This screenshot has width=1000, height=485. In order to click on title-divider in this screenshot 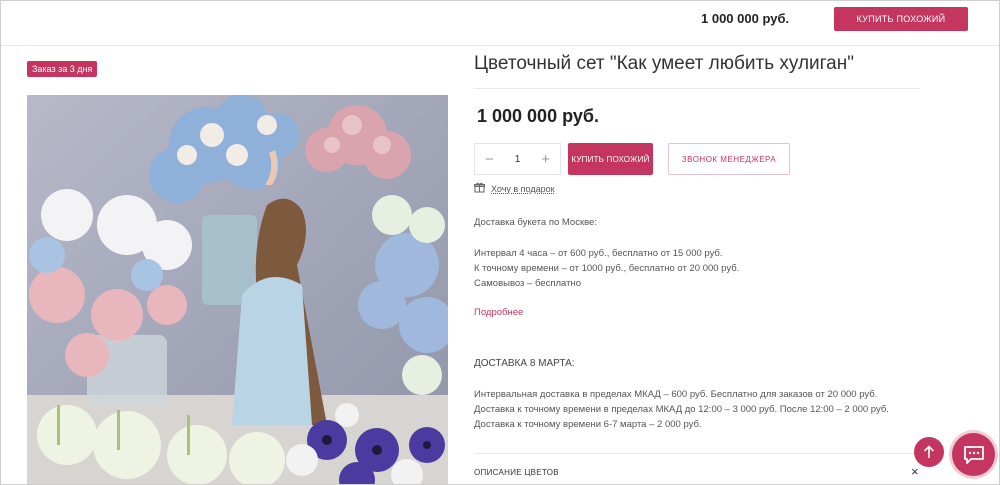, I will do `click(697, 88)`.